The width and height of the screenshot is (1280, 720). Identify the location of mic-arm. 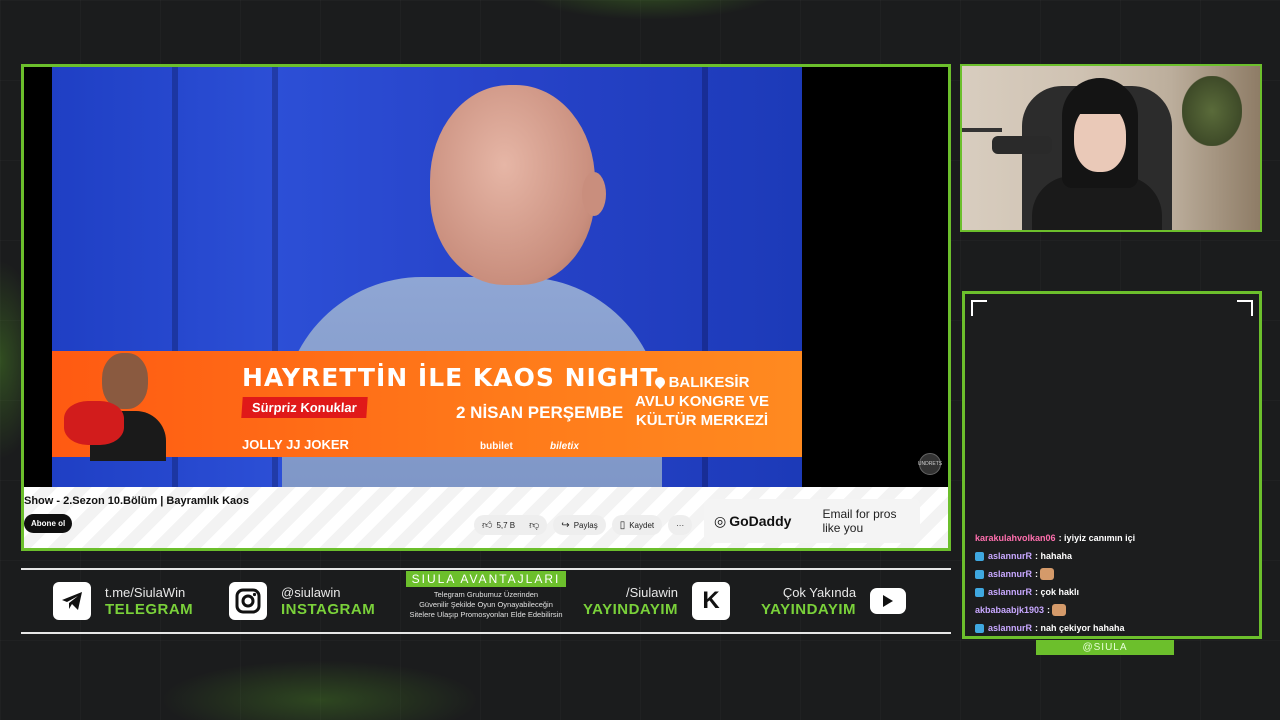
(982, 130).